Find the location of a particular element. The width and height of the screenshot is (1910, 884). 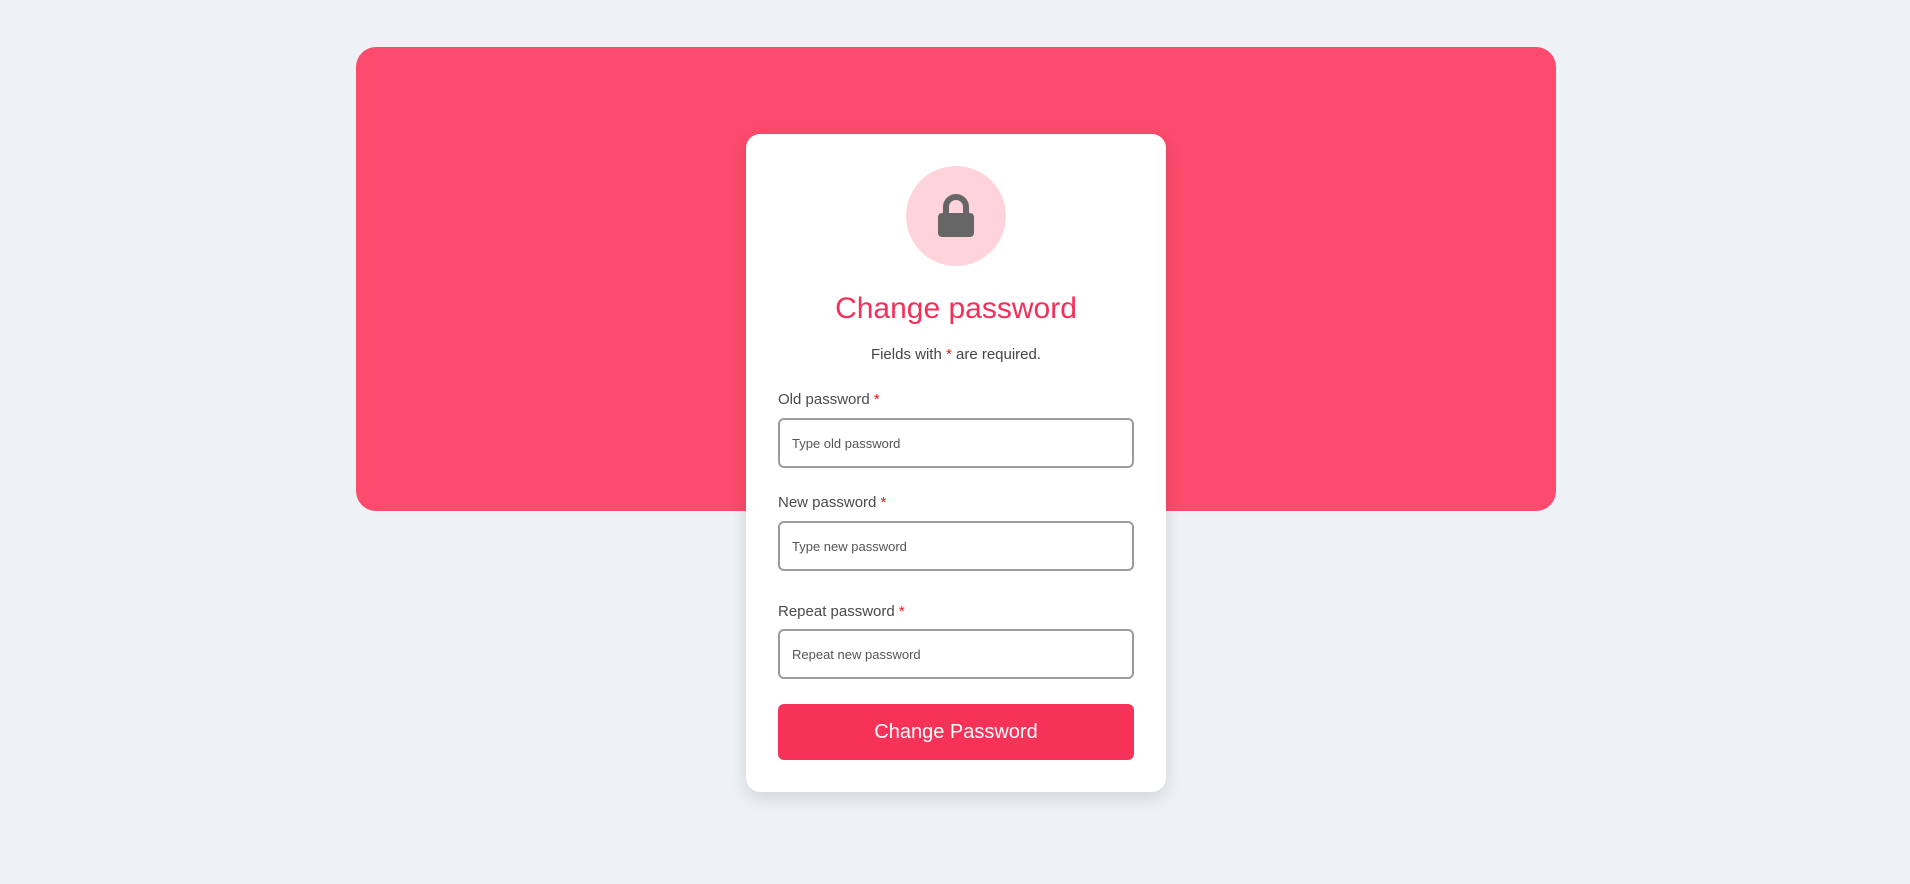

required-note-suffix: are required. is located at coordinates (998, 354).